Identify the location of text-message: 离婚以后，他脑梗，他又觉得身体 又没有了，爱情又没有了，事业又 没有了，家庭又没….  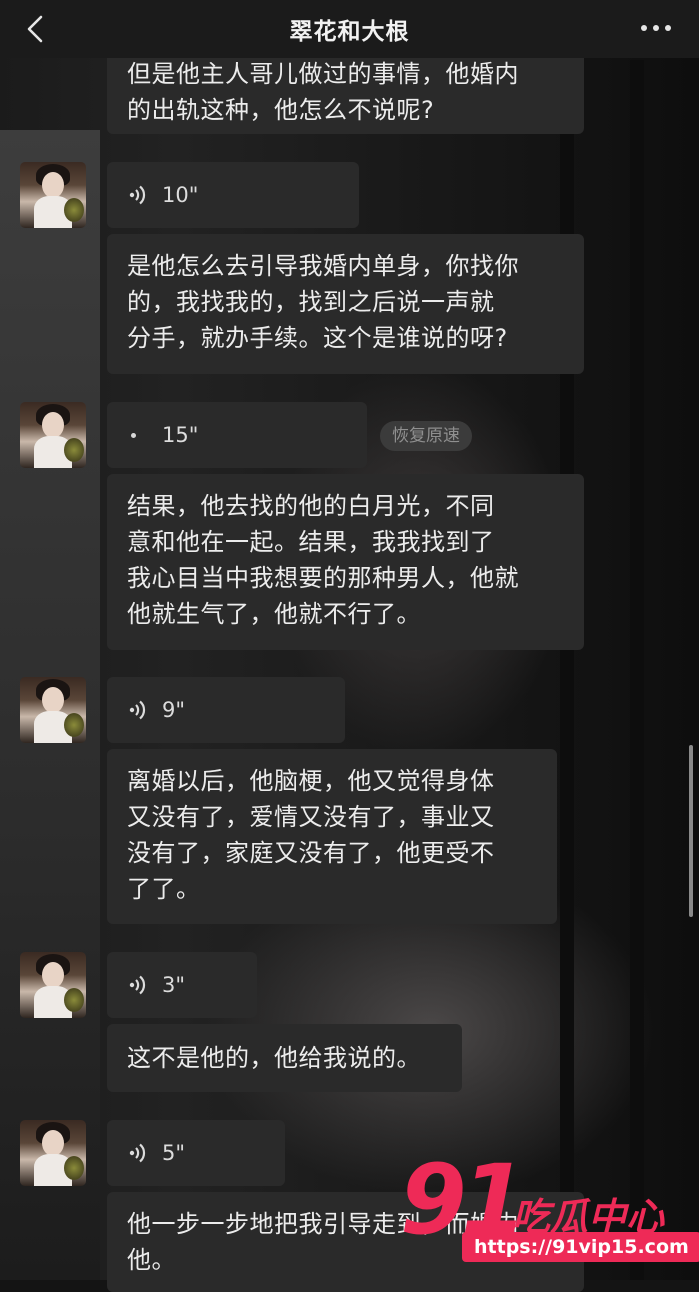
(332, 836).